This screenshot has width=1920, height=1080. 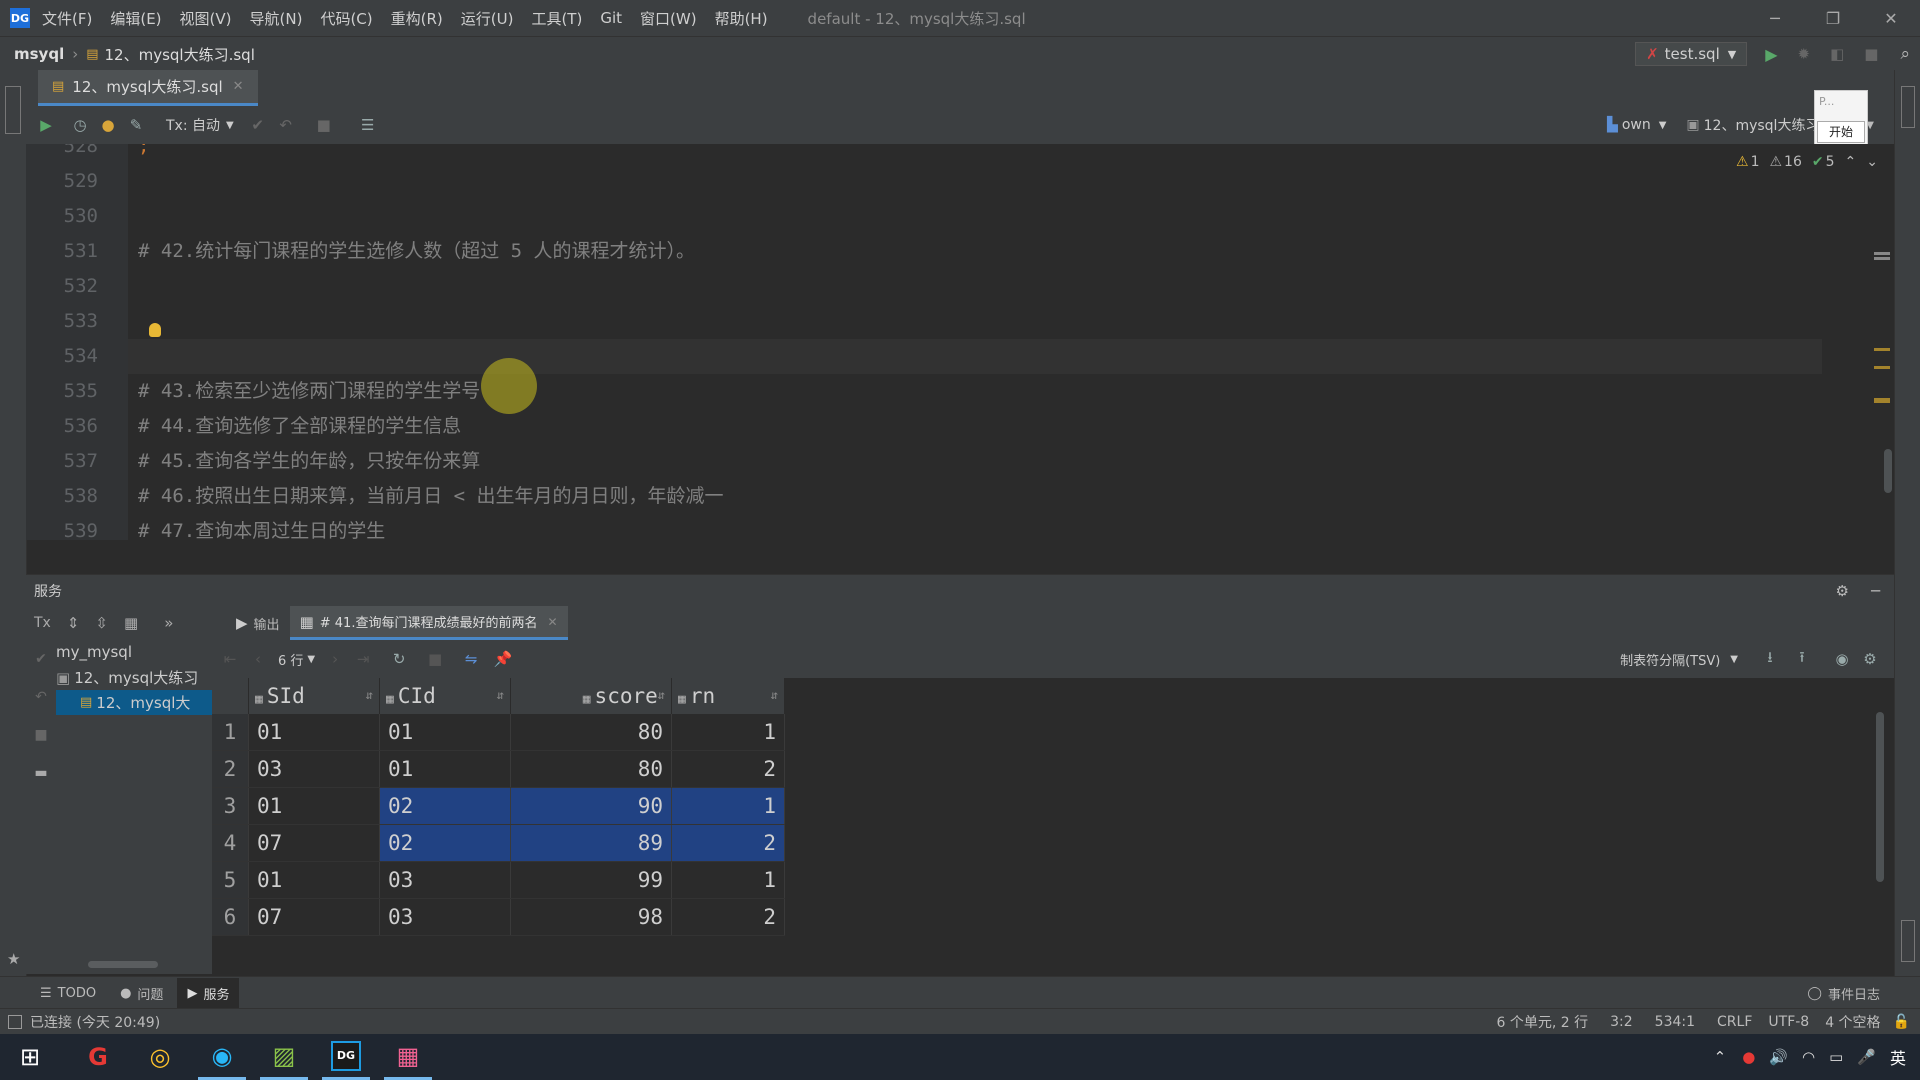 I want to click on cancel-icon: ■, so click(x=324, y=125).